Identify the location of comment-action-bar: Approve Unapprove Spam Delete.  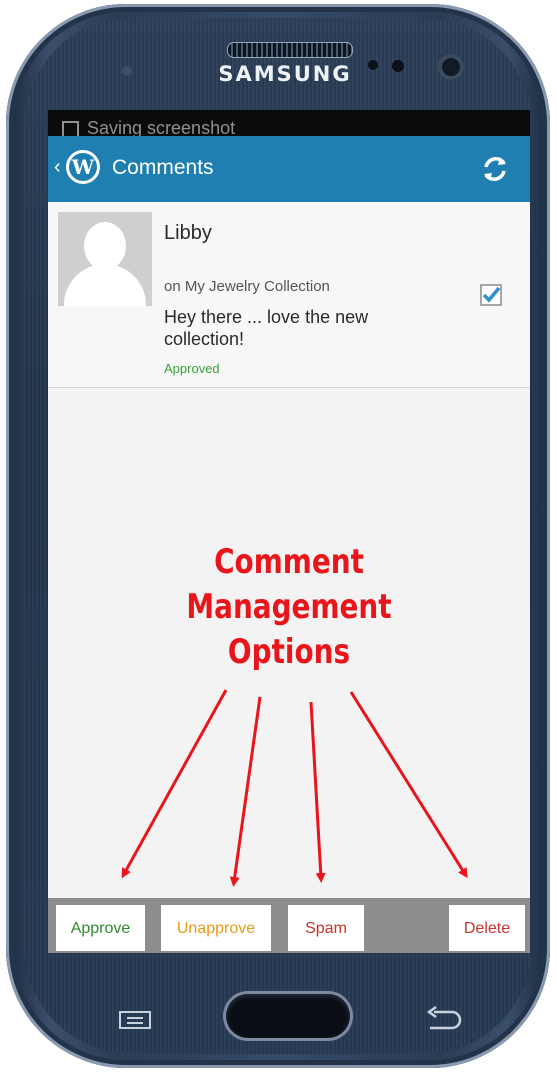
(289, 925).